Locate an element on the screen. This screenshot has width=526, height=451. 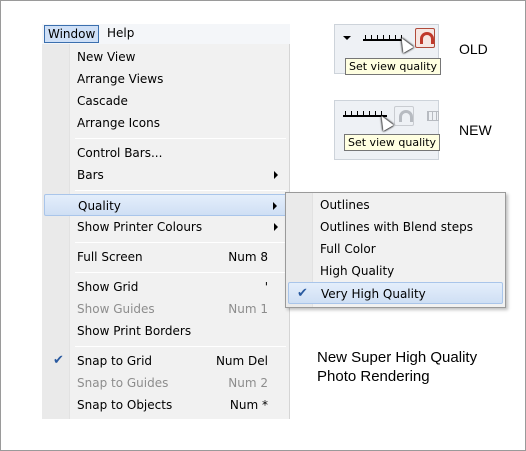
submenu-item-very-high-quality: ✔ Very High Quality is located at coordinates (395, 293).